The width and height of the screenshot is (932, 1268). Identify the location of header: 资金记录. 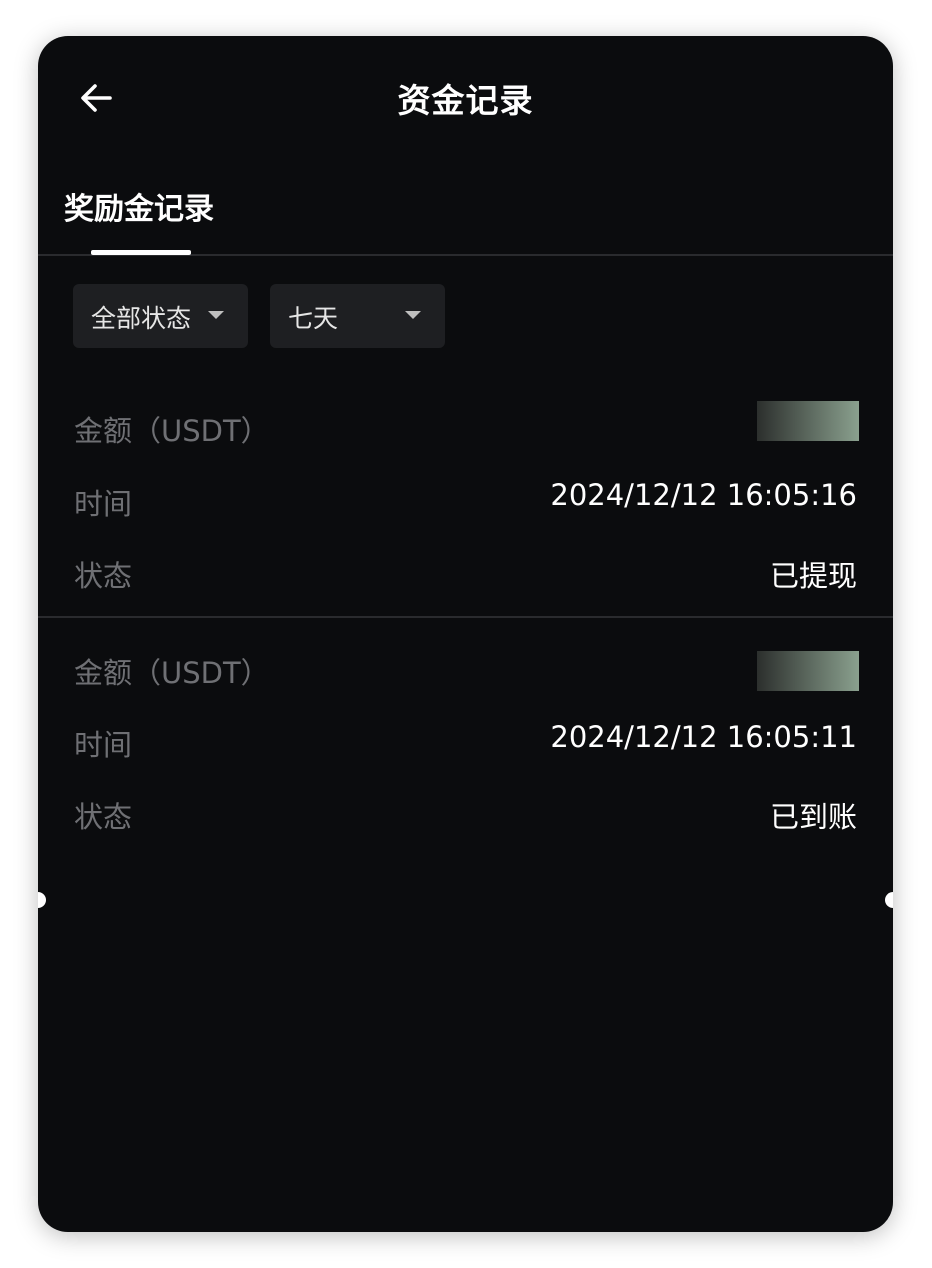
(465, 98).